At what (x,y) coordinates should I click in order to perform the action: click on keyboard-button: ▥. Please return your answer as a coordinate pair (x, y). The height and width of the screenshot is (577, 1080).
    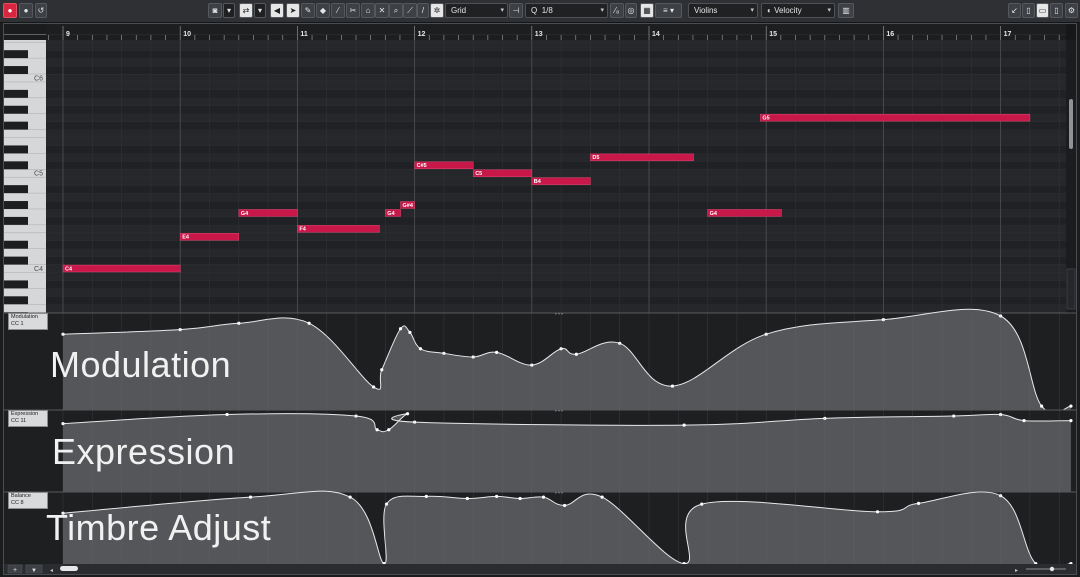
    Looking at the image, I should click on (846, 10).